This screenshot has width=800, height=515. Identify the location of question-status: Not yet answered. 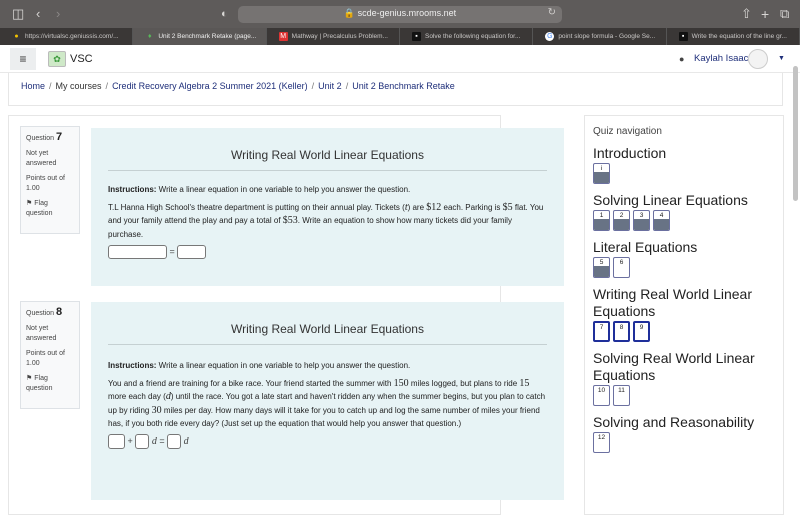
(41, 158).